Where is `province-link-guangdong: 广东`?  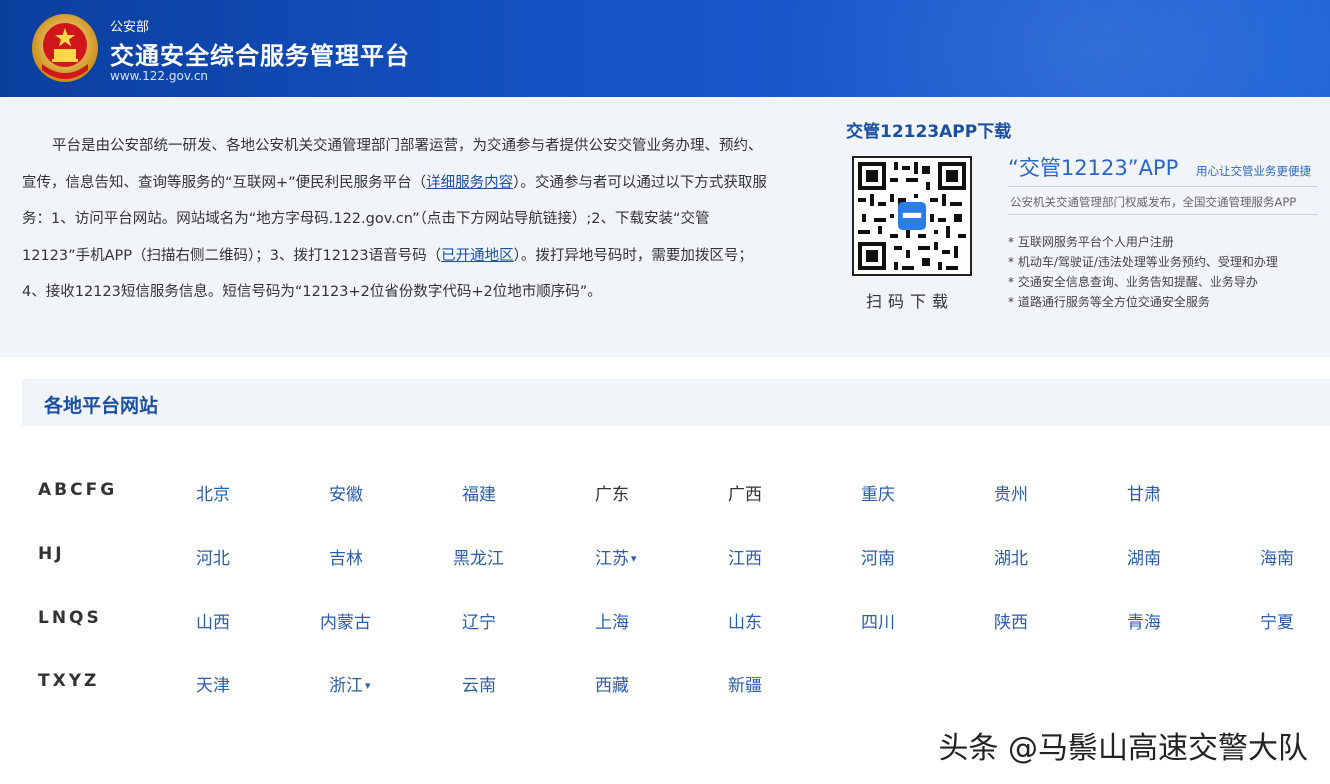
province-link-guangdong: 广东 is located at coordinates (612, 492).